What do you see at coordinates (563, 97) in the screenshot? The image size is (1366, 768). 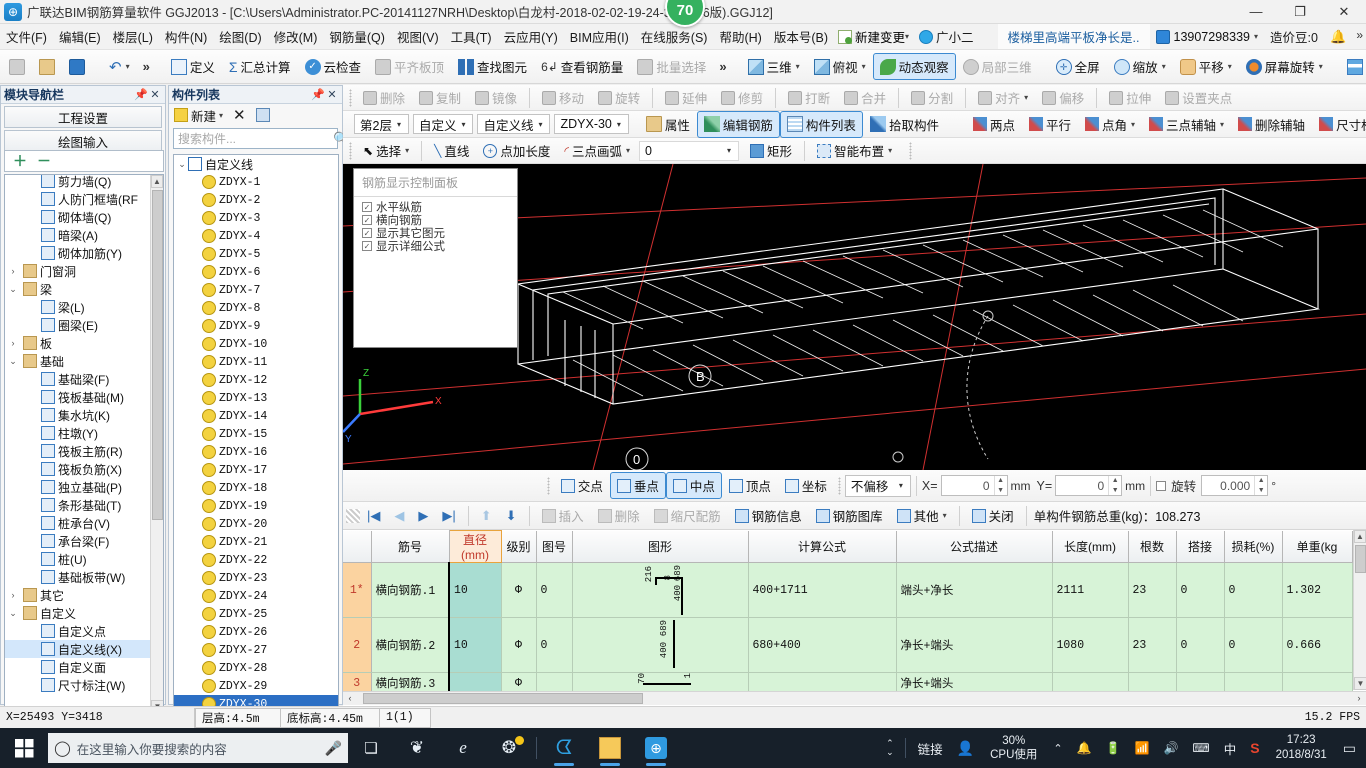 I see `移动-button: 移动` at bounding box center [563, 97].